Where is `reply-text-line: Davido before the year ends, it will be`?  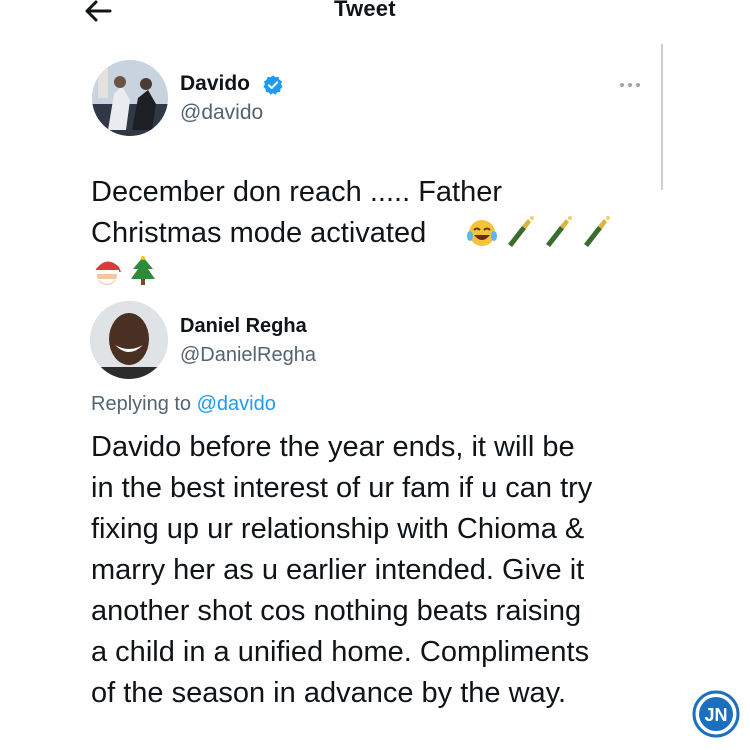 reply-text-line: Davido before the year ends, it will be is located at coordinates (333, 447).